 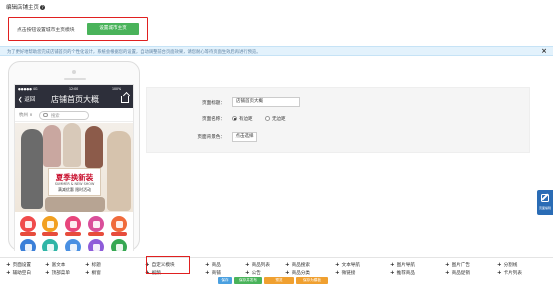 I want to click on city-home-settings-box: 点击按钮设置城市主页模块 设置城市主页, so click(x=78, y=29).